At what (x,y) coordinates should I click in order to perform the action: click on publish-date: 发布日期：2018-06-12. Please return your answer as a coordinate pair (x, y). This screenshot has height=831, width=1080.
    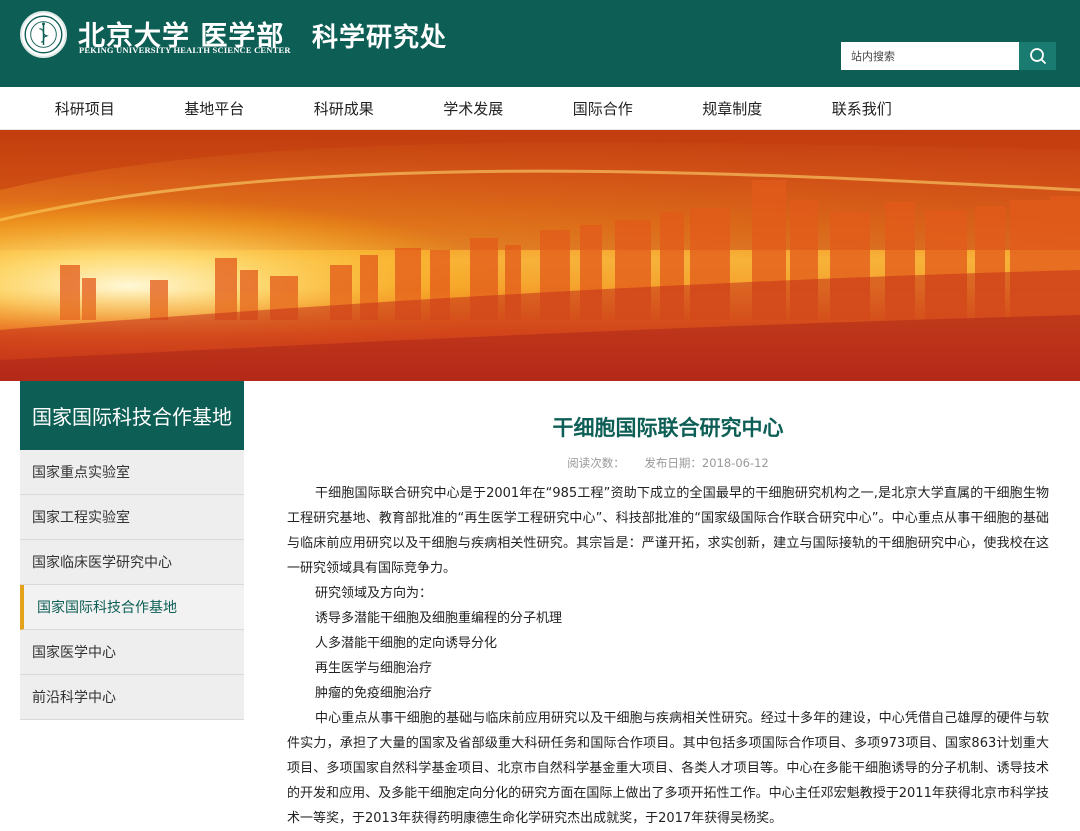
    Looking at the image, I should click on (706, 463).